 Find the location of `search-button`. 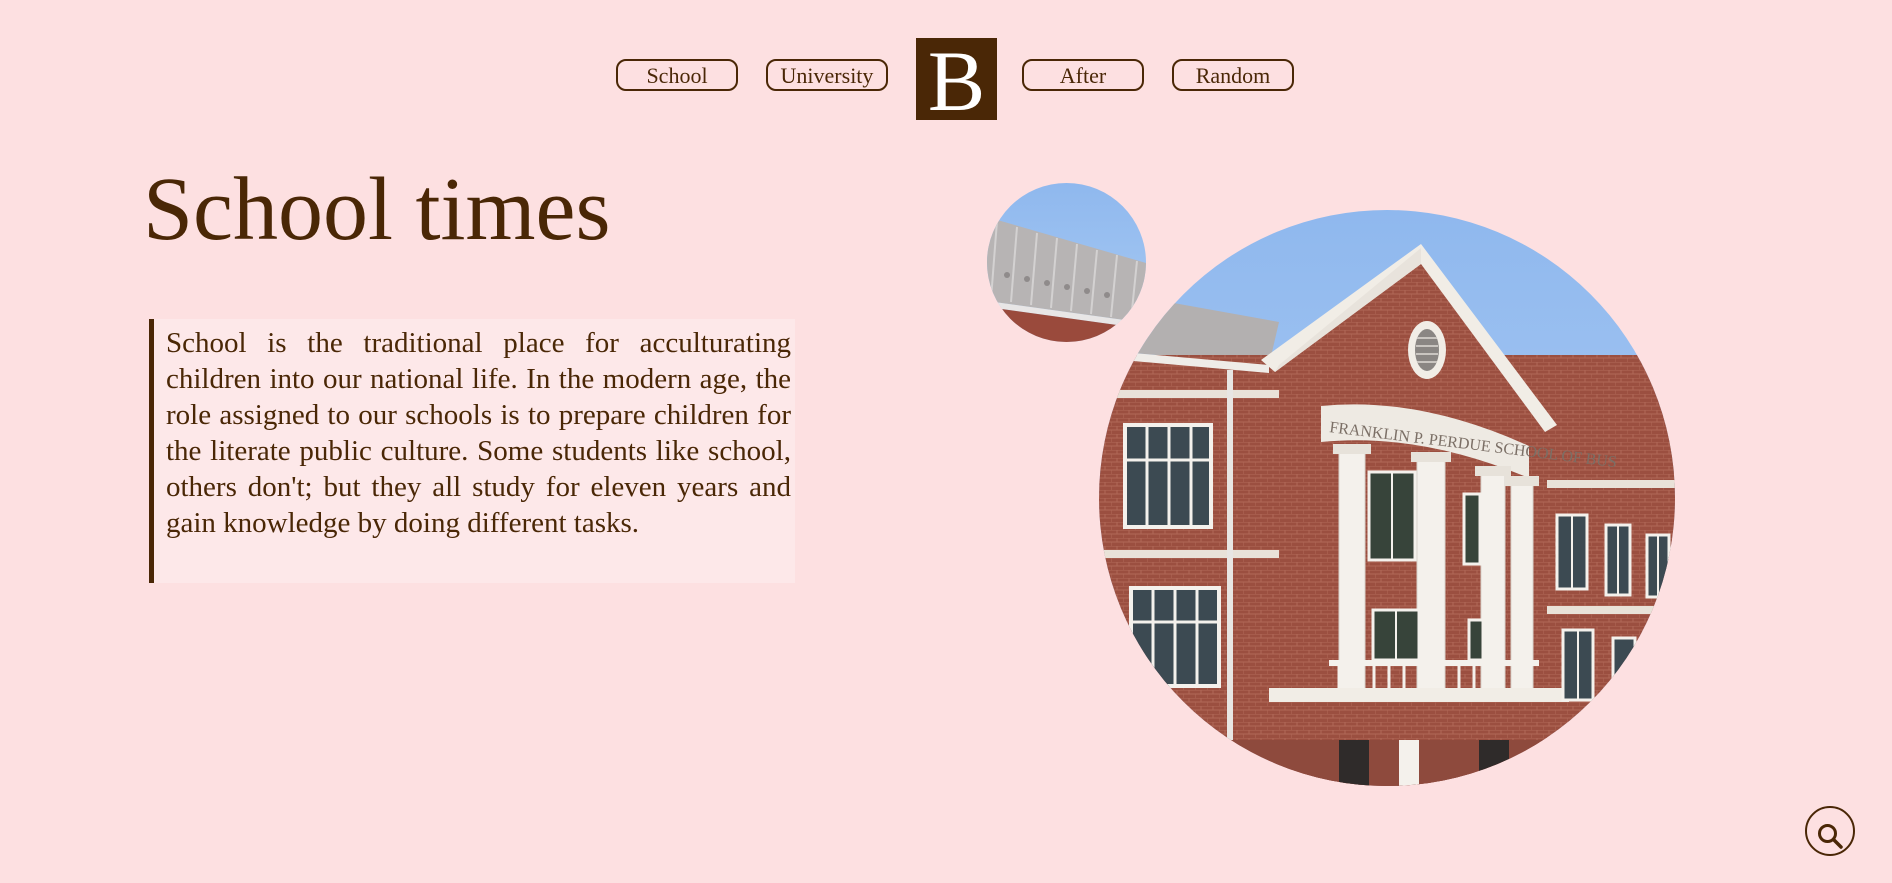

search-button is located at coordinates (1830, 831).